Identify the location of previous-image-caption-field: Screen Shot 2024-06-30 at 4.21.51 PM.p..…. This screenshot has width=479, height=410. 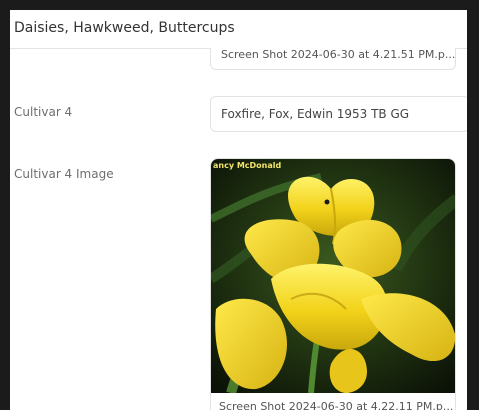
(333, 59).